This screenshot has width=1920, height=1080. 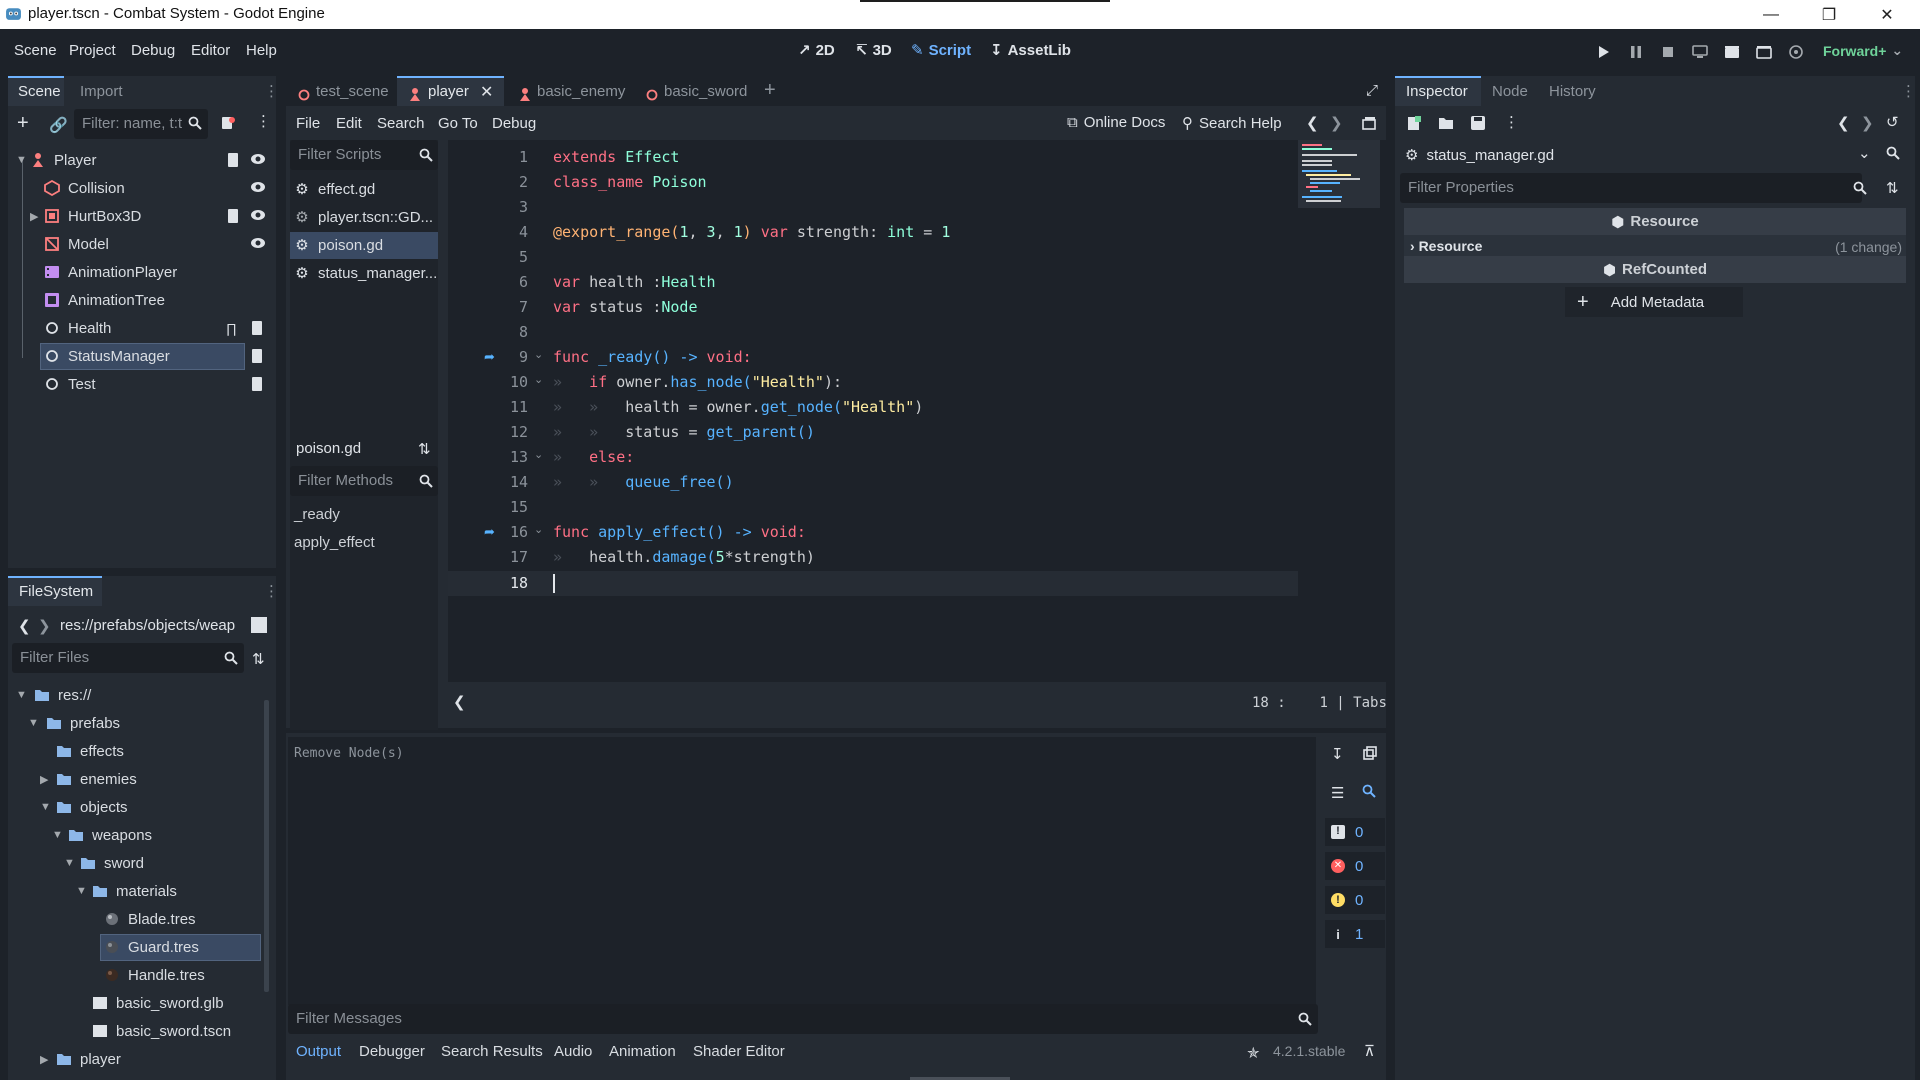 I want to click on new-resource-icon, so click(x=1414, y=123).